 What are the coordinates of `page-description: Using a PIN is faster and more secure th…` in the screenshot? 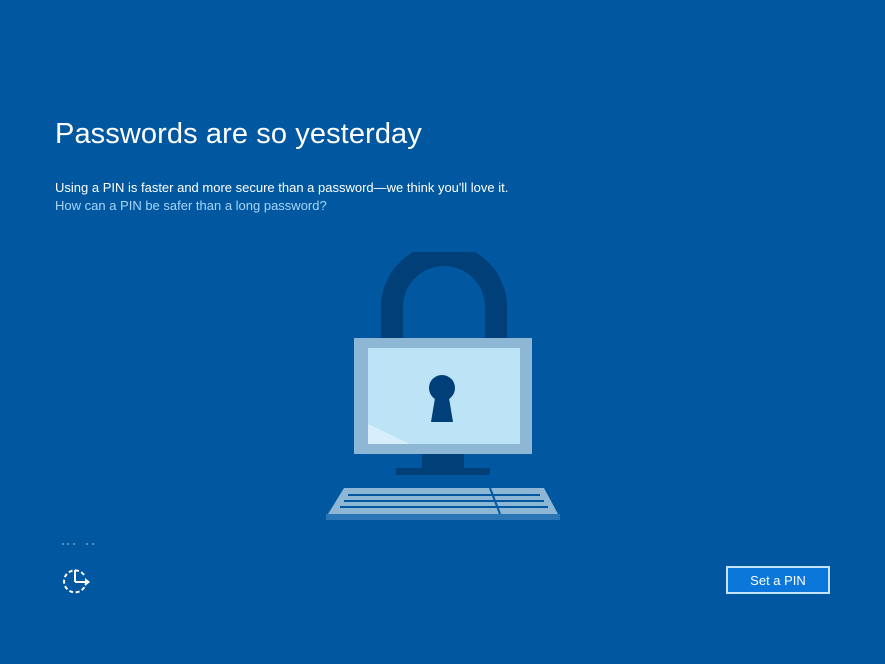 It's located at (282, 187).